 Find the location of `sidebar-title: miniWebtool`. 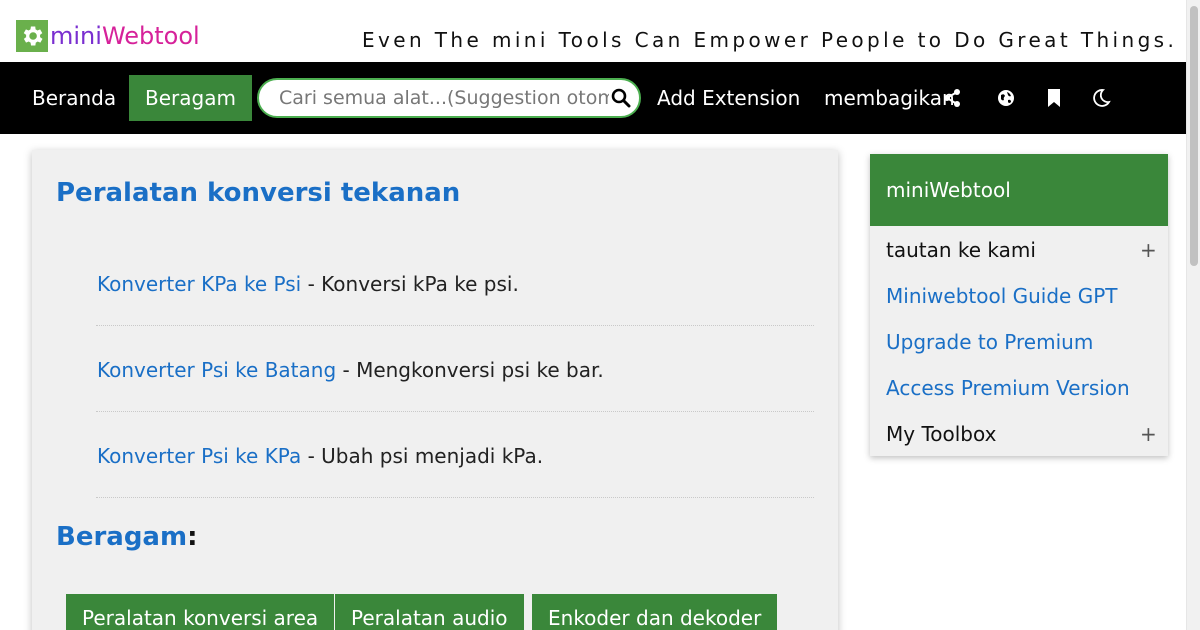

sidebar-title: miniWebtool is located at coordinates (1019, 190).